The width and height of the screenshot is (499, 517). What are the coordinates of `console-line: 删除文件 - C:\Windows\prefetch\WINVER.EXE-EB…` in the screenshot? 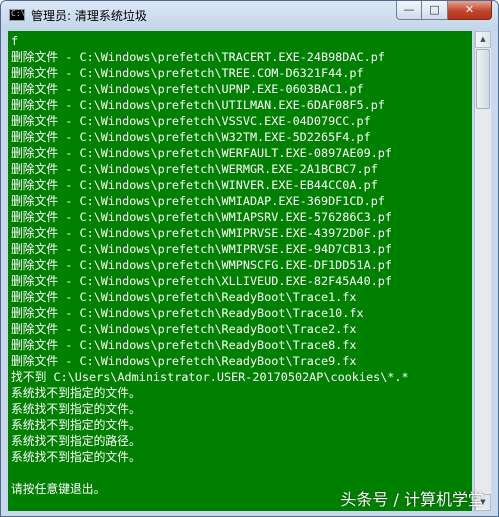 It's located at (194, 185).